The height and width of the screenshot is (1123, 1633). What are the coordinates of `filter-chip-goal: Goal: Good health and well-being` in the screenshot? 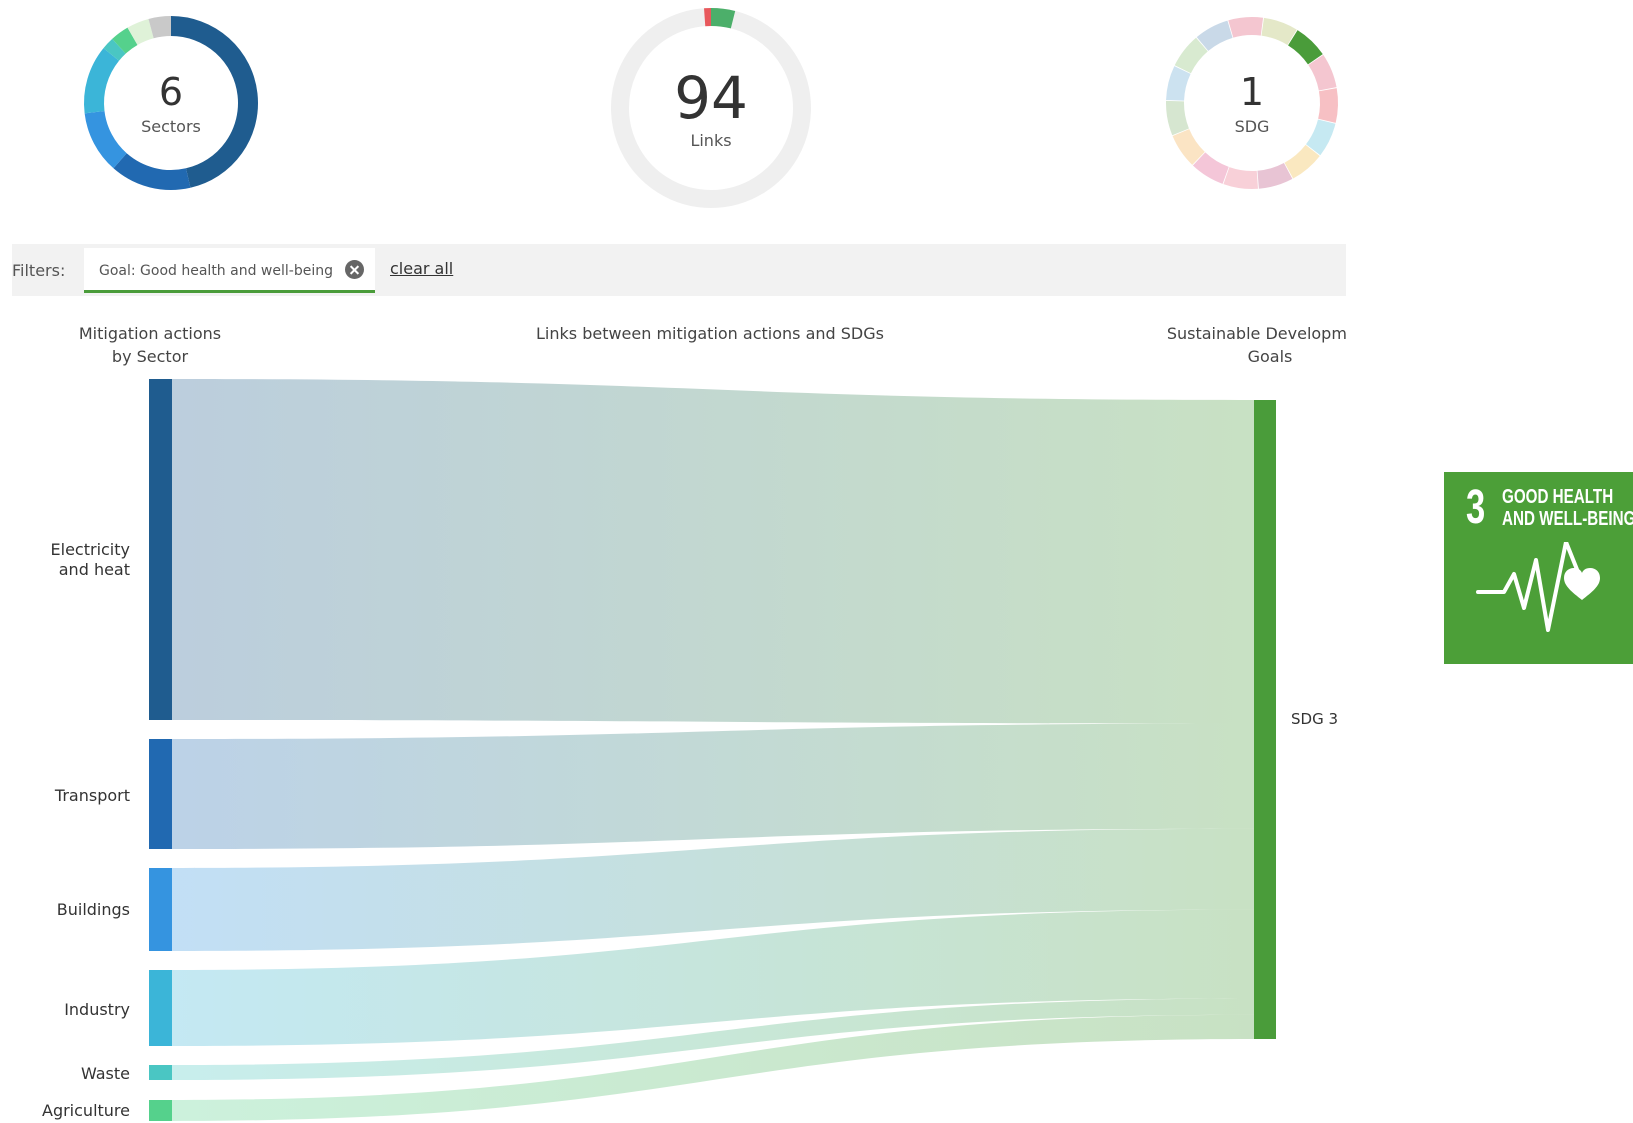 It's located at (229, 270).